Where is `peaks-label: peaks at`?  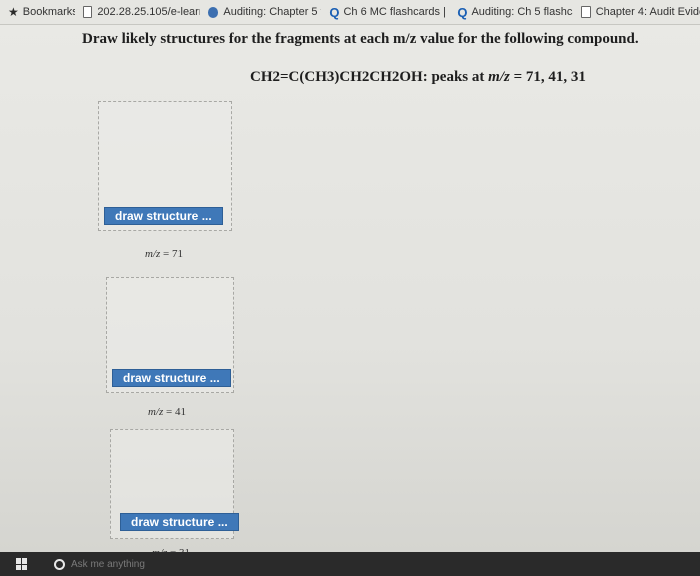 peaks-label: peaks at is located at coordinates (458, 77).